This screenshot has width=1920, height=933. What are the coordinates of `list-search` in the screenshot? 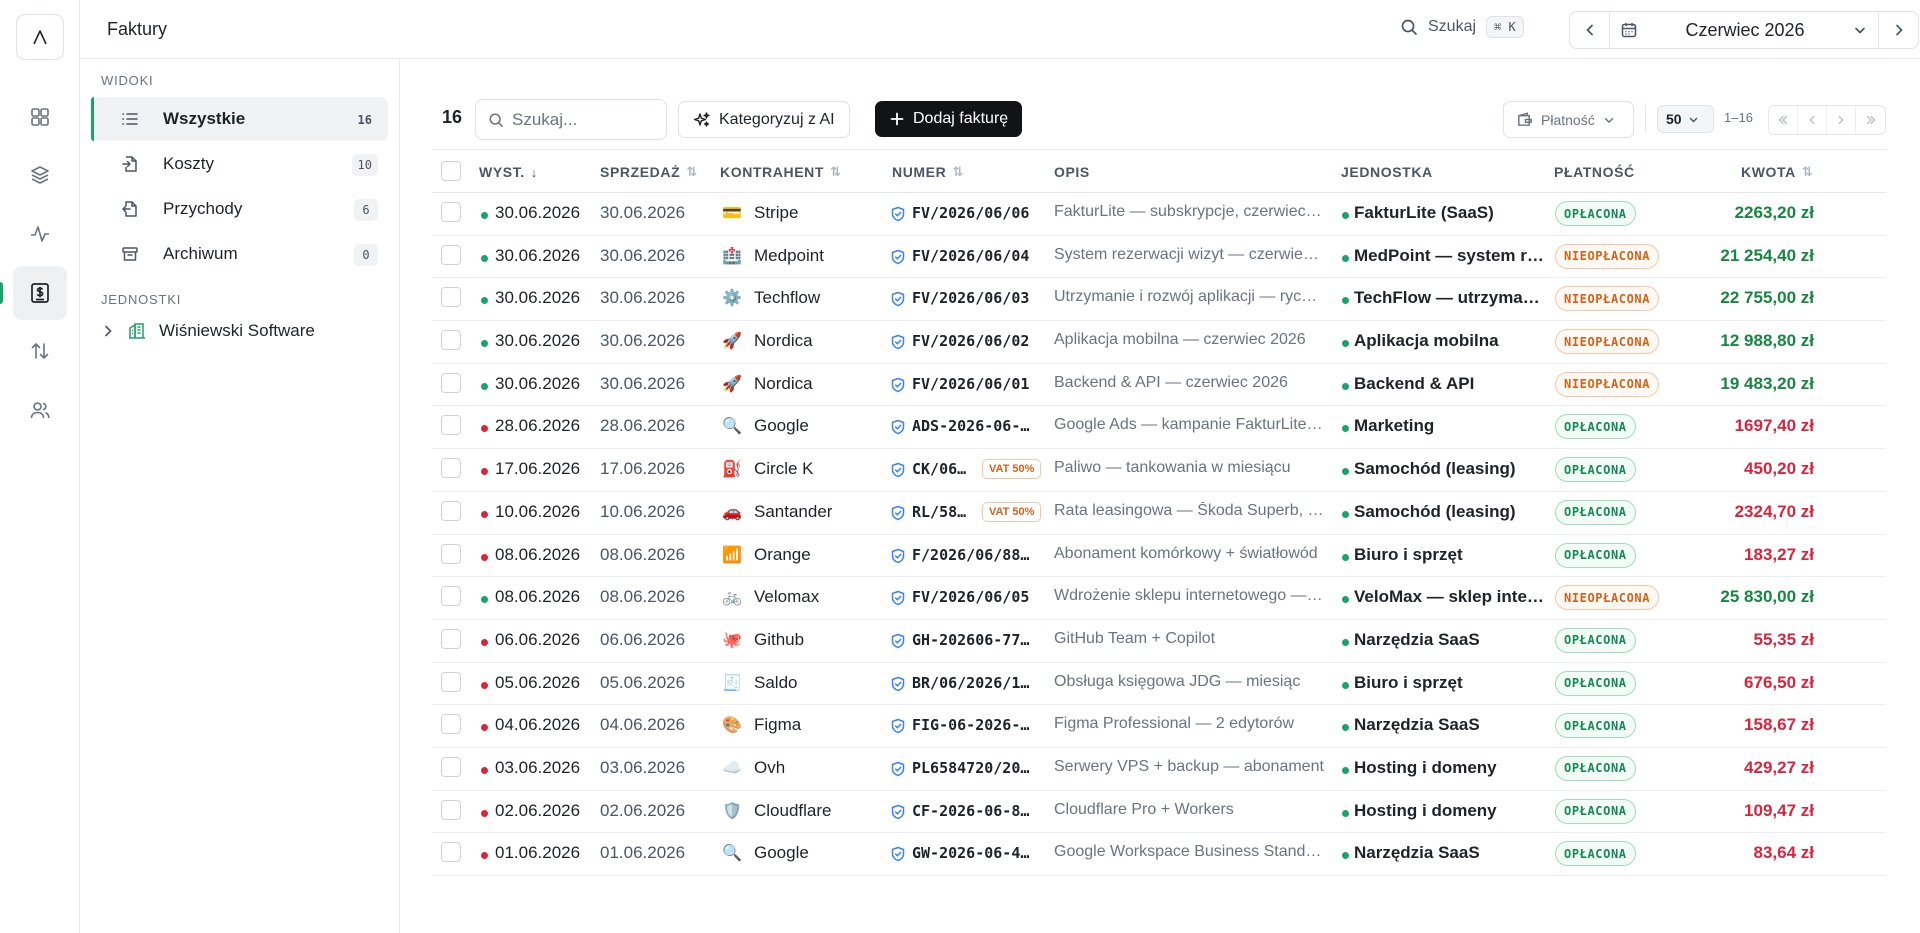 It's located at (571, 119).